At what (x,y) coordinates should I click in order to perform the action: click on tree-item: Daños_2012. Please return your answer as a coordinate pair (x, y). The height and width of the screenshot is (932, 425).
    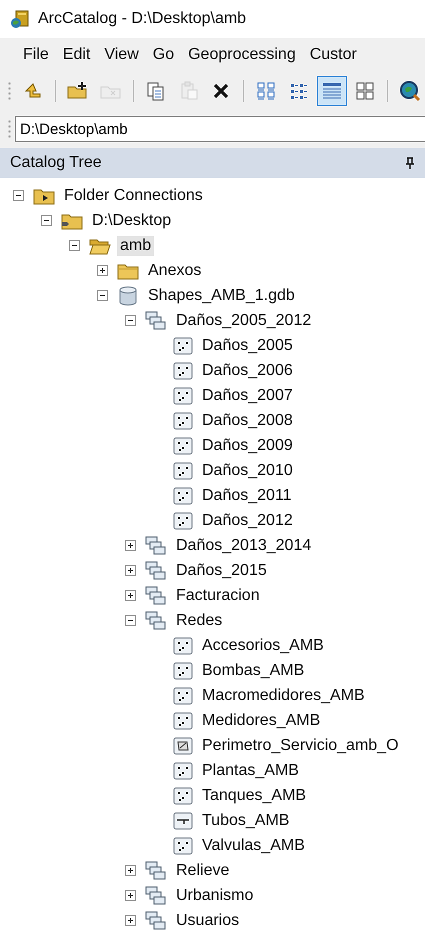
    Looking at the image, I should click on (247, 520).